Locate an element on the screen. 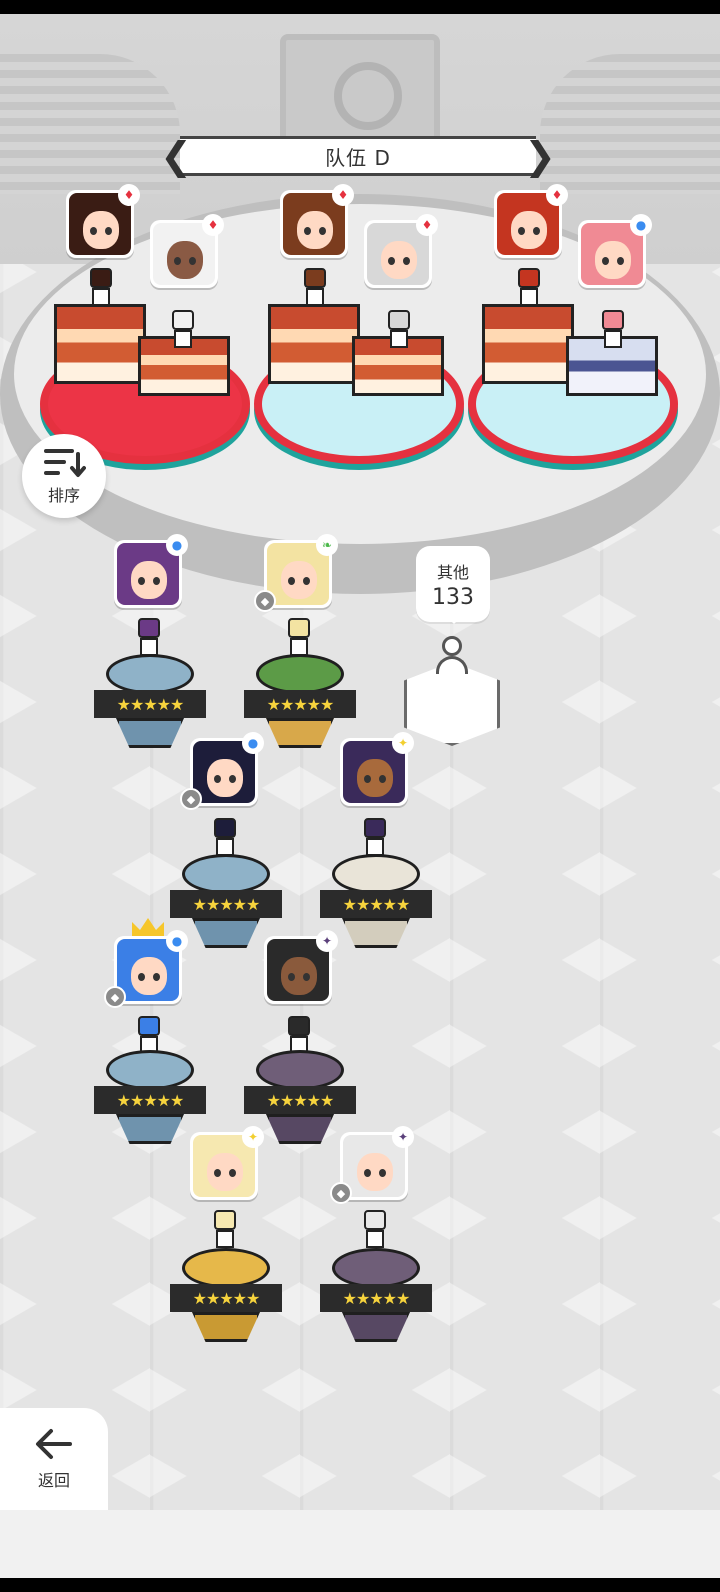  roster-portrait-6: ✦ is located at coordinates (301, 967).